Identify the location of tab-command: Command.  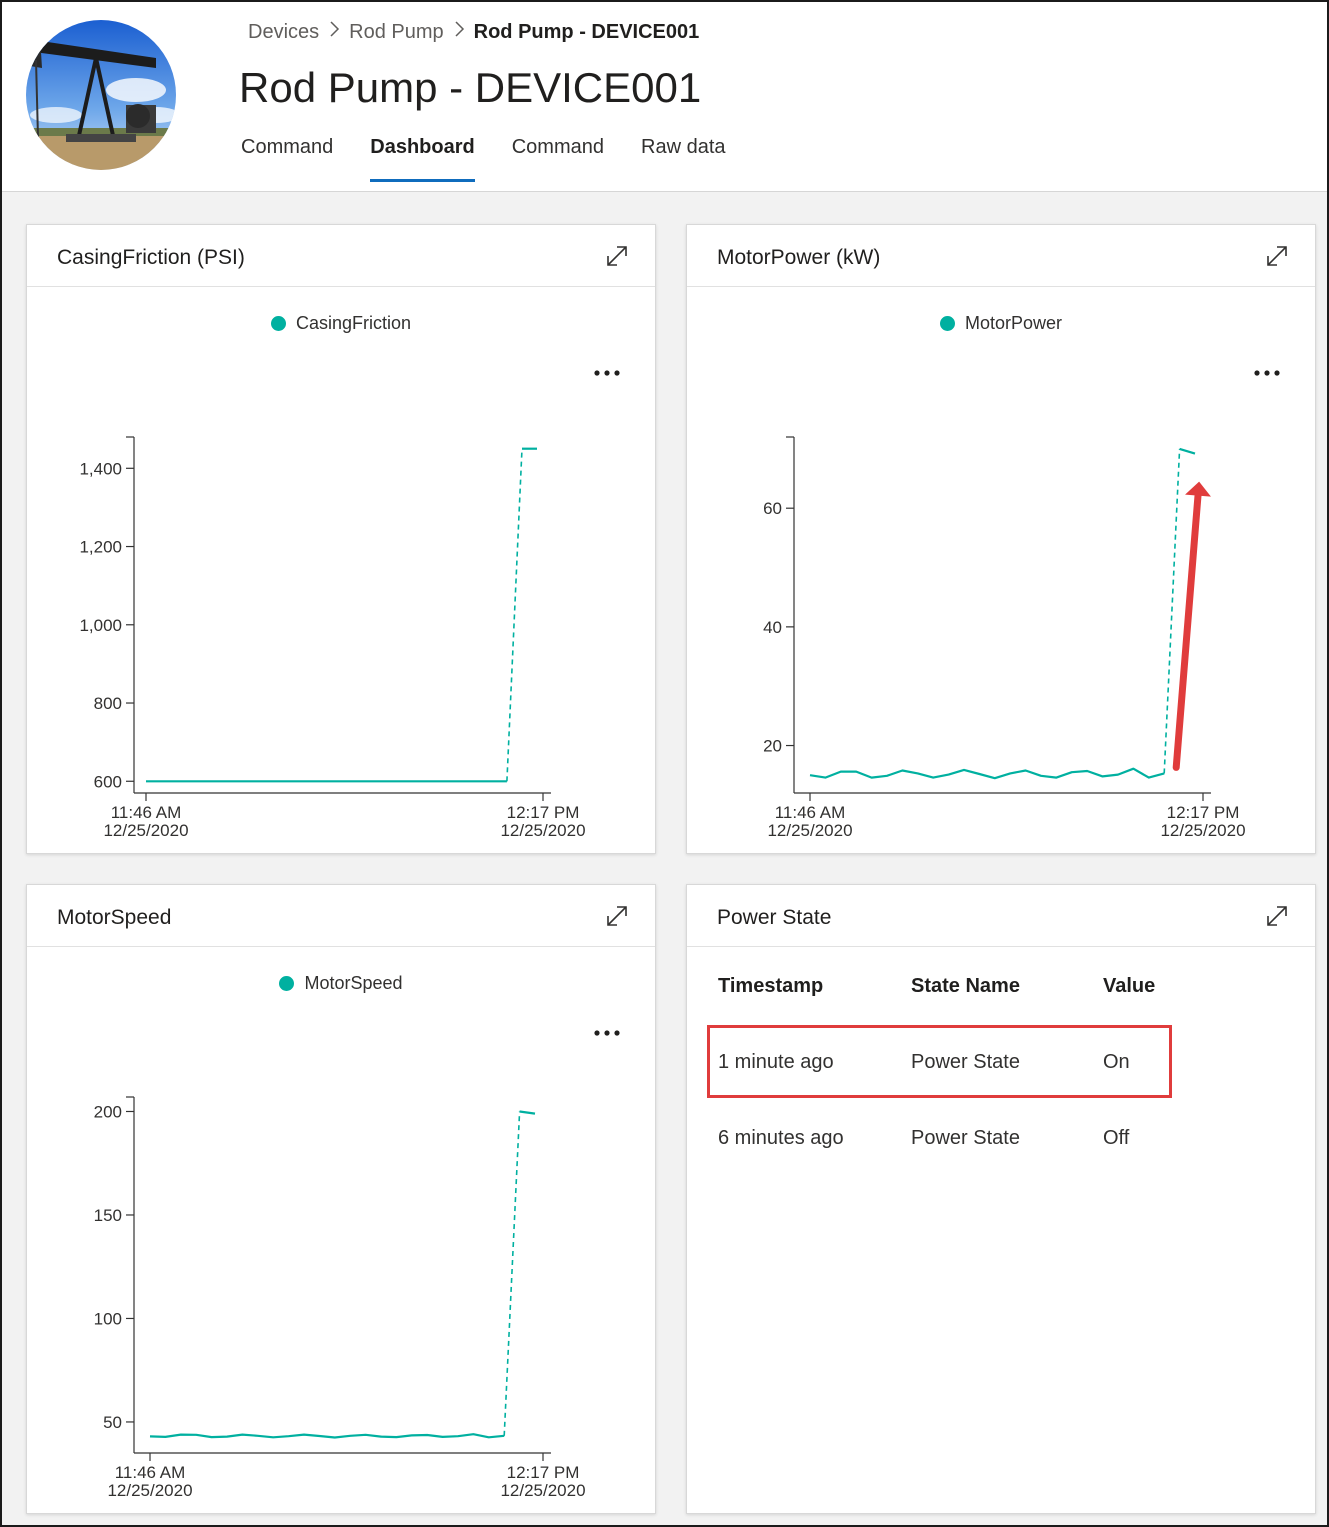
(287, 159).